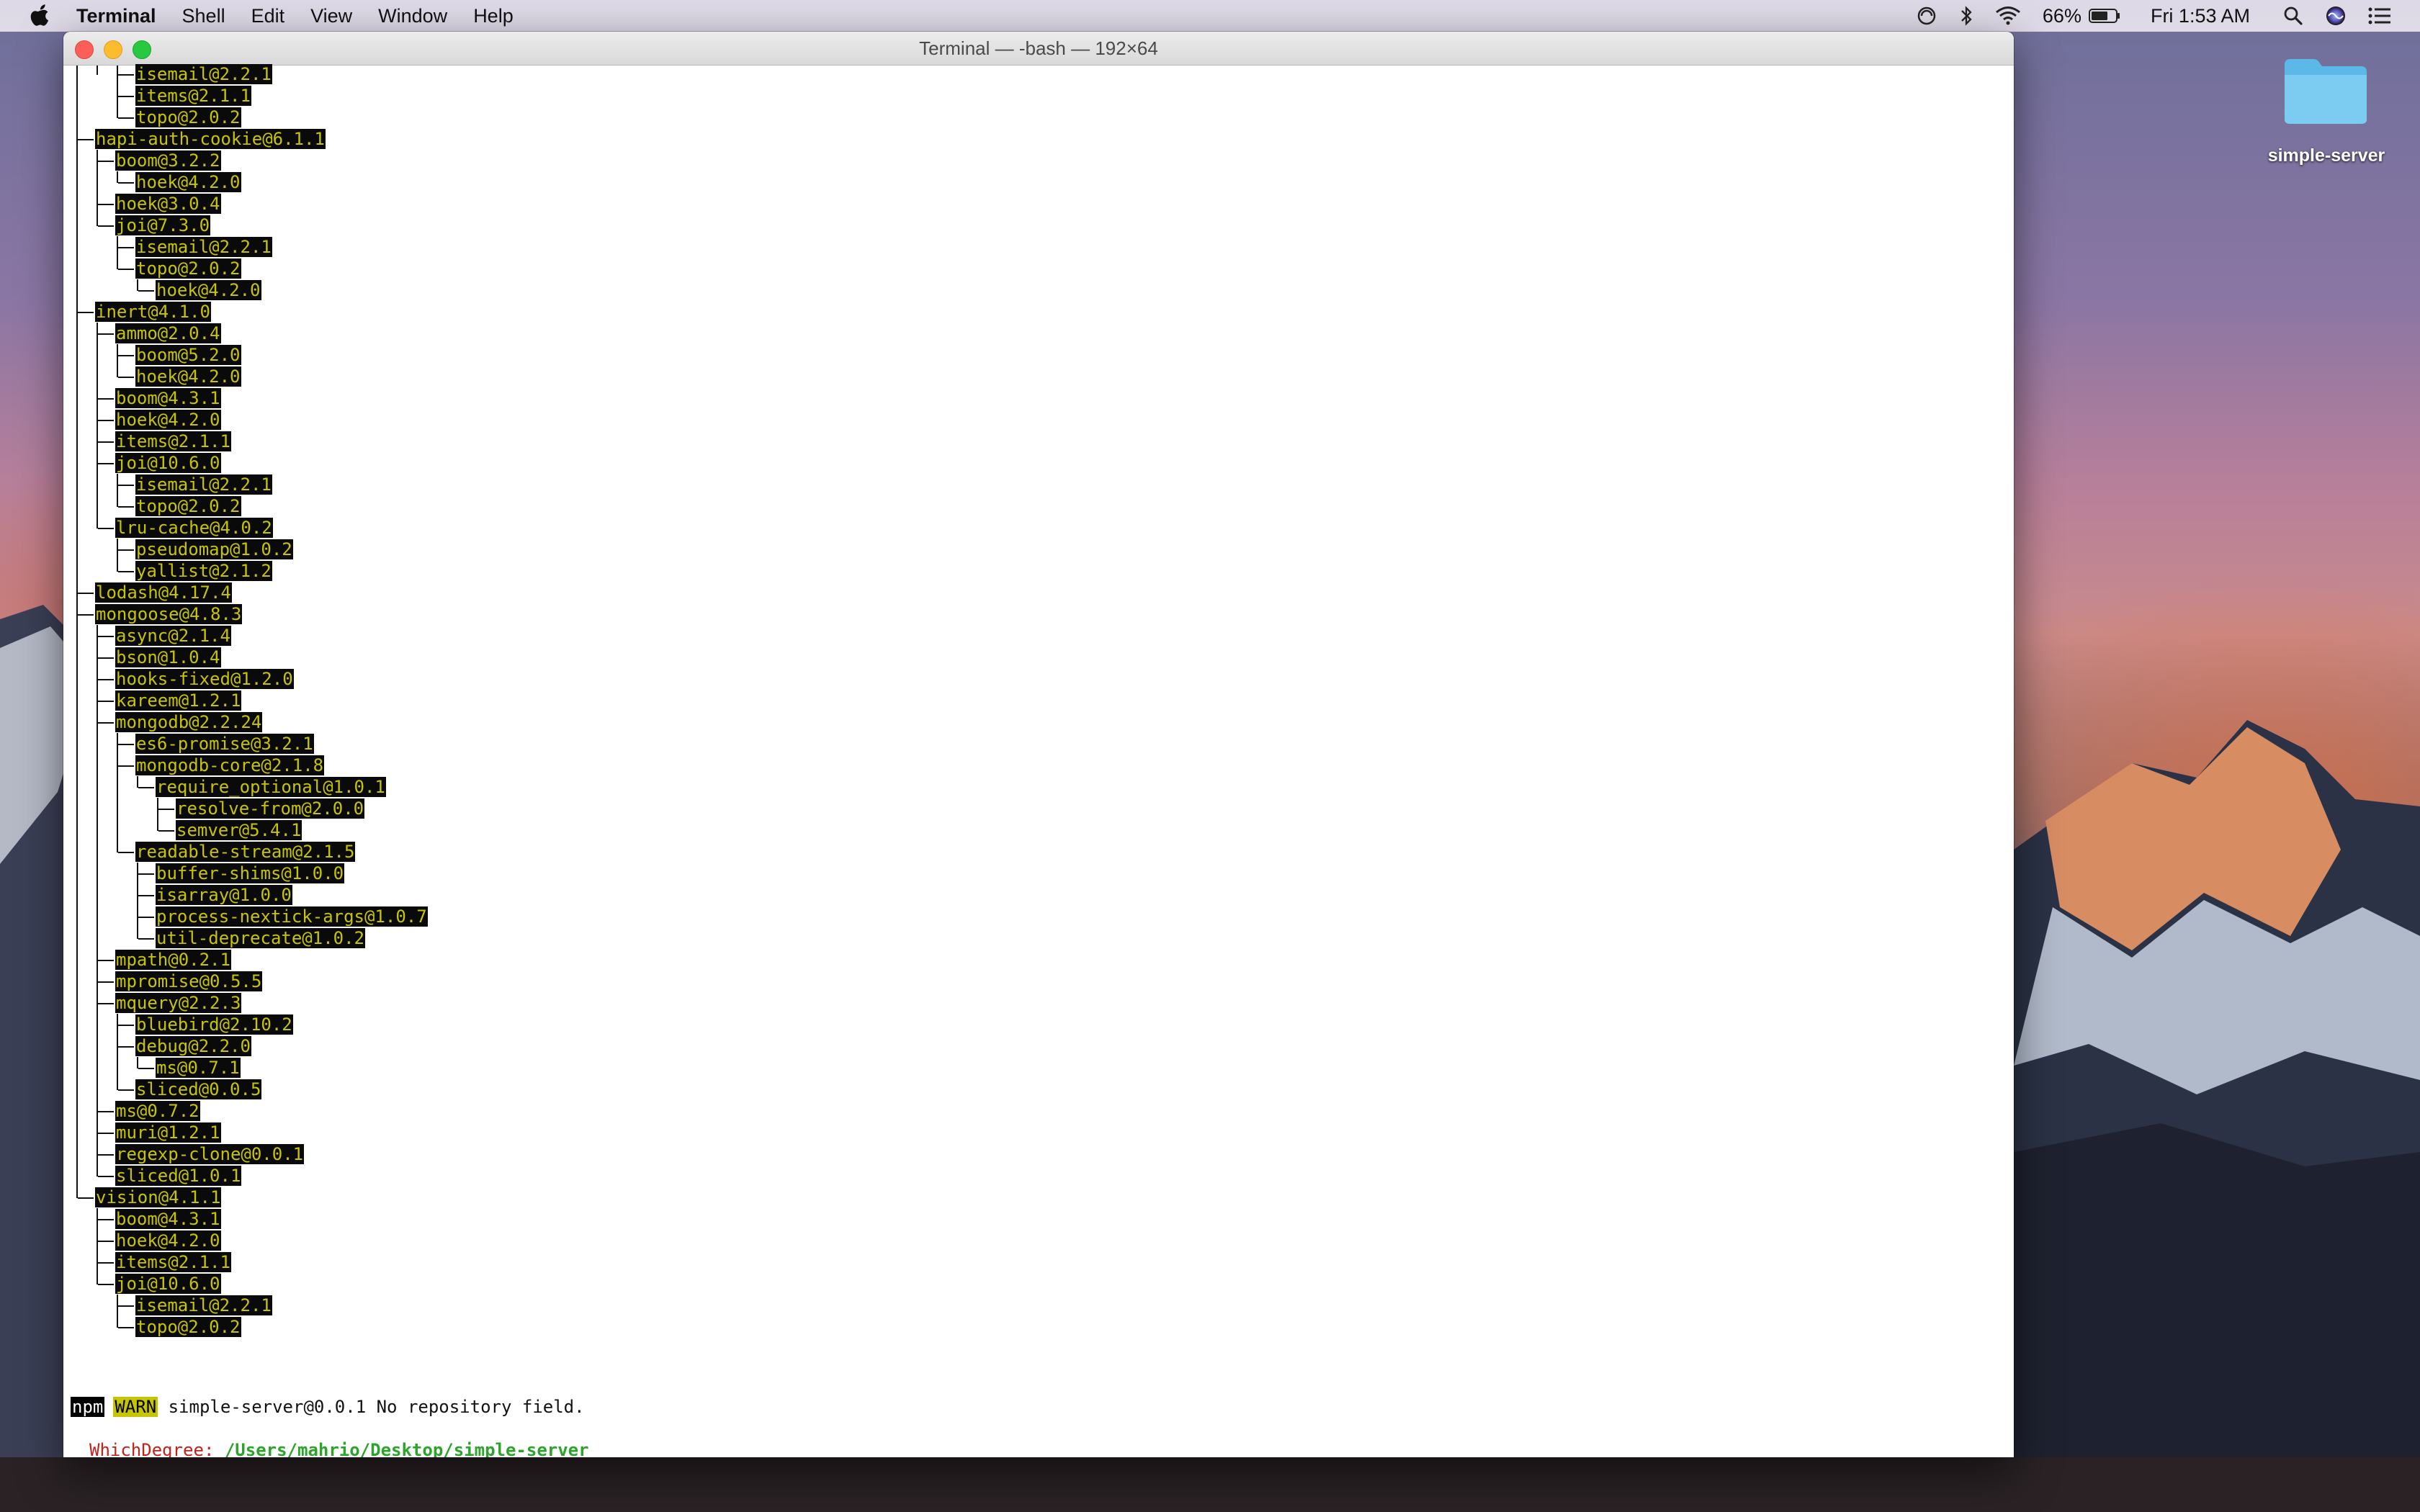 The image size is (2420, 1512). I want to click on apple-menu-icon, so click(39, 16).